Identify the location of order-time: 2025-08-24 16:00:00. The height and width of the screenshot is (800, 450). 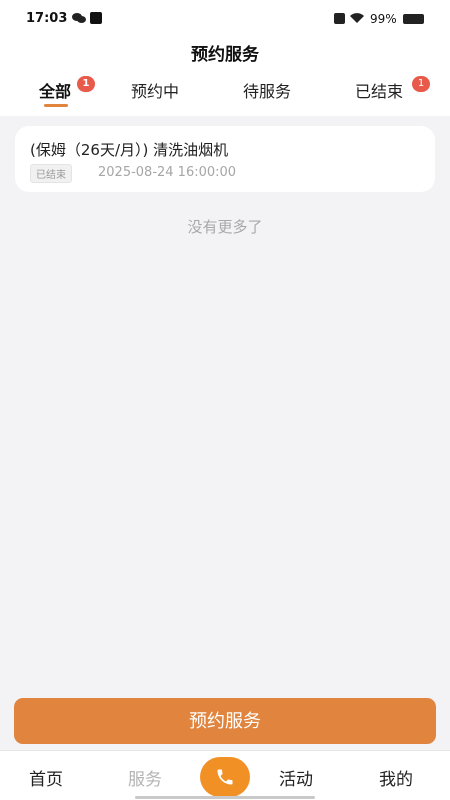
(167, 172).